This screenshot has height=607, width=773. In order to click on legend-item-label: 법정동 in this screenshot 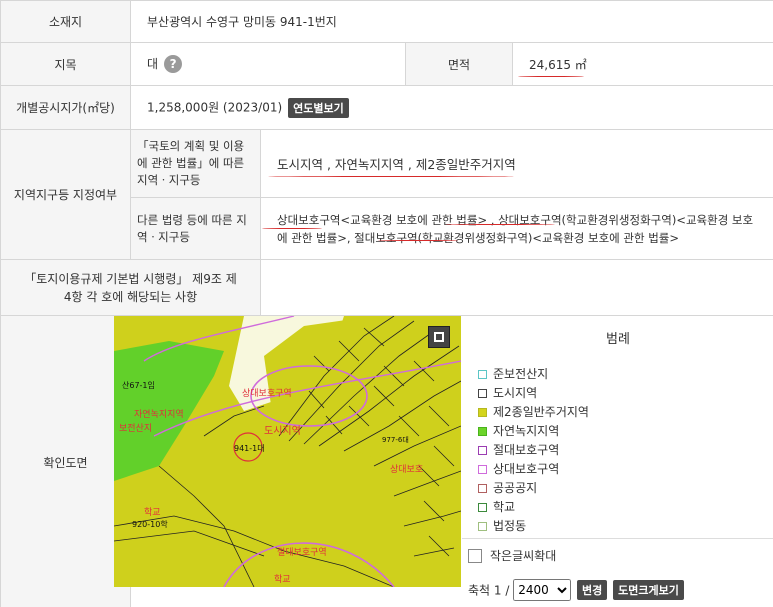, I will do `click(510, 526)`.